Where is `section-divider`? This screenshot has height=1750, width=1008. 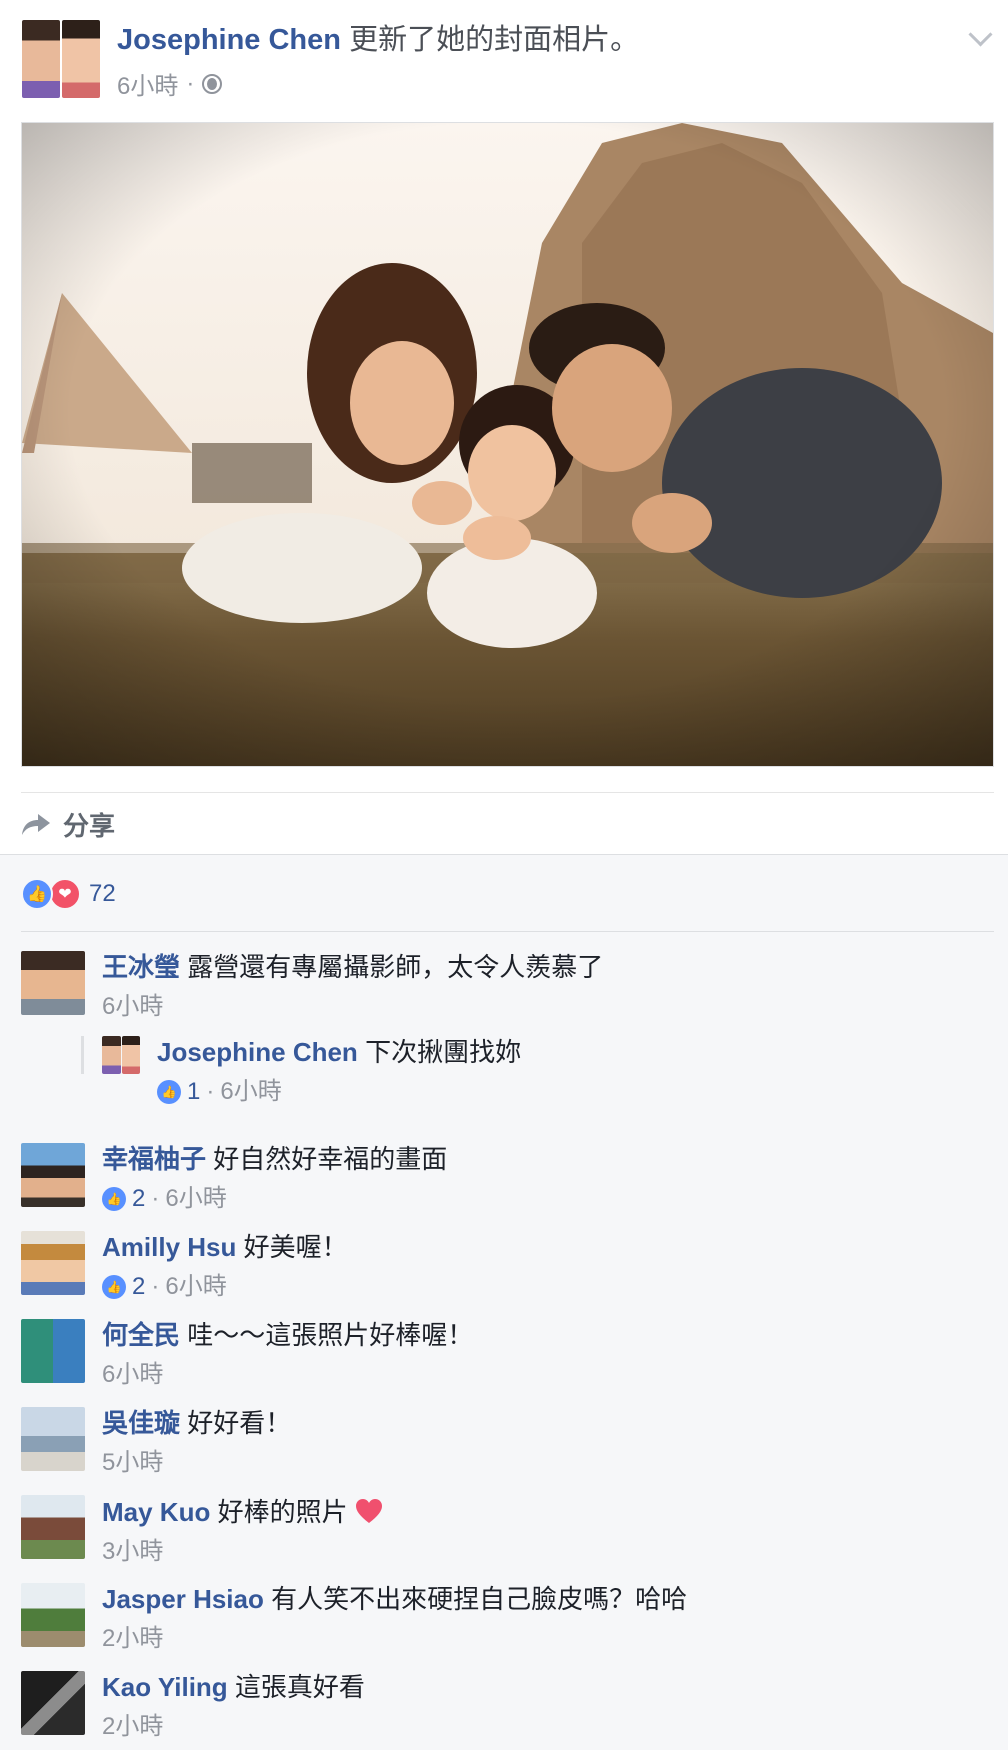
section-divider is located at coordinates (504, 854).